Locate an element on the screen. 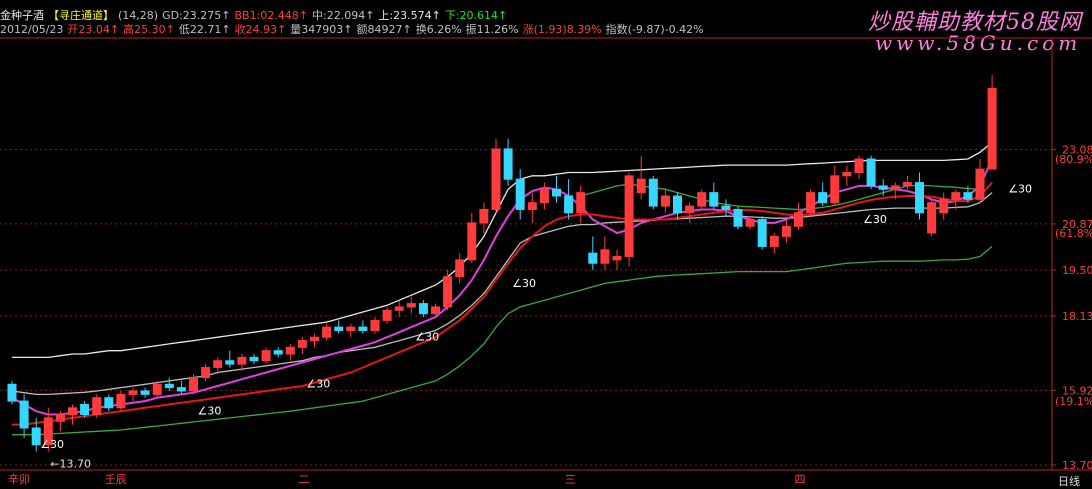 This screenshot has width=1092, height=489. y-pct-label: (80.9%) is located at coordinates (1073, 159).